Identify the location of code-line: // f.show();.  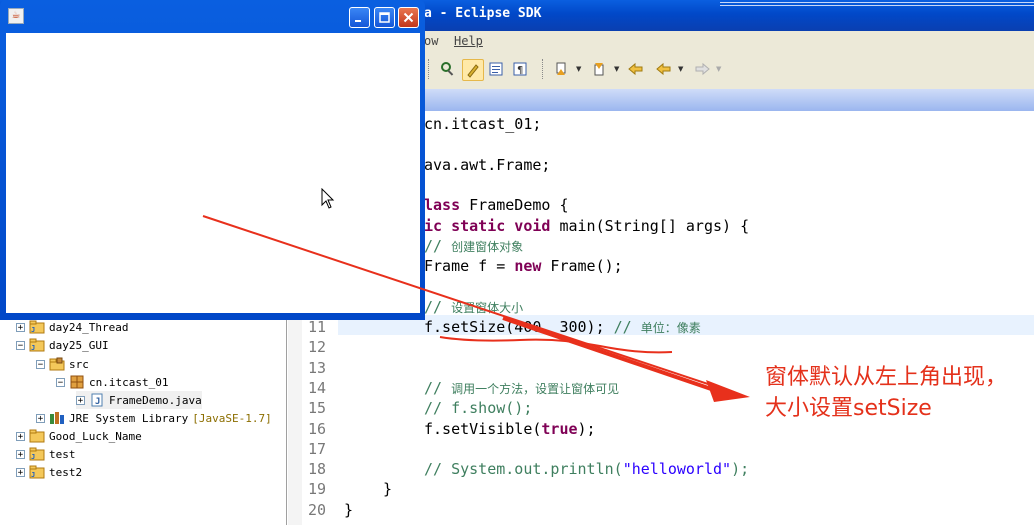
(478, 408).